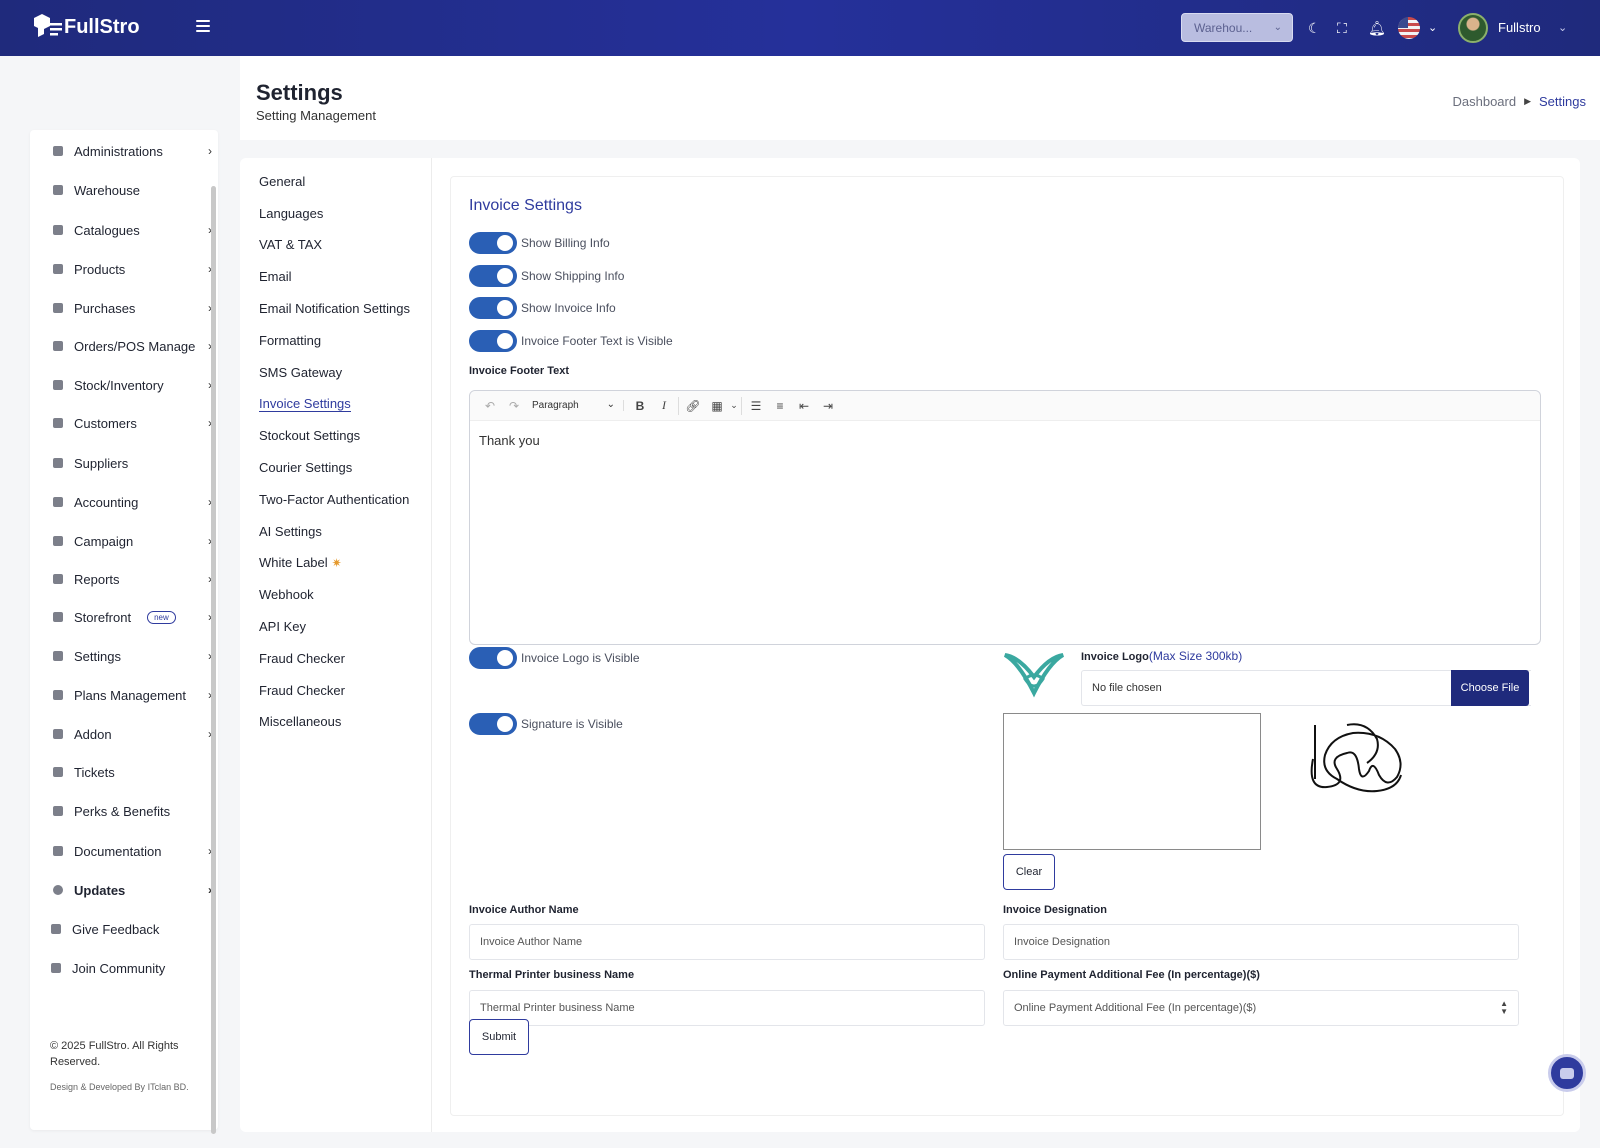  I want to click on settings-nav-invoice: Invoice Settings, so click(305, 404).